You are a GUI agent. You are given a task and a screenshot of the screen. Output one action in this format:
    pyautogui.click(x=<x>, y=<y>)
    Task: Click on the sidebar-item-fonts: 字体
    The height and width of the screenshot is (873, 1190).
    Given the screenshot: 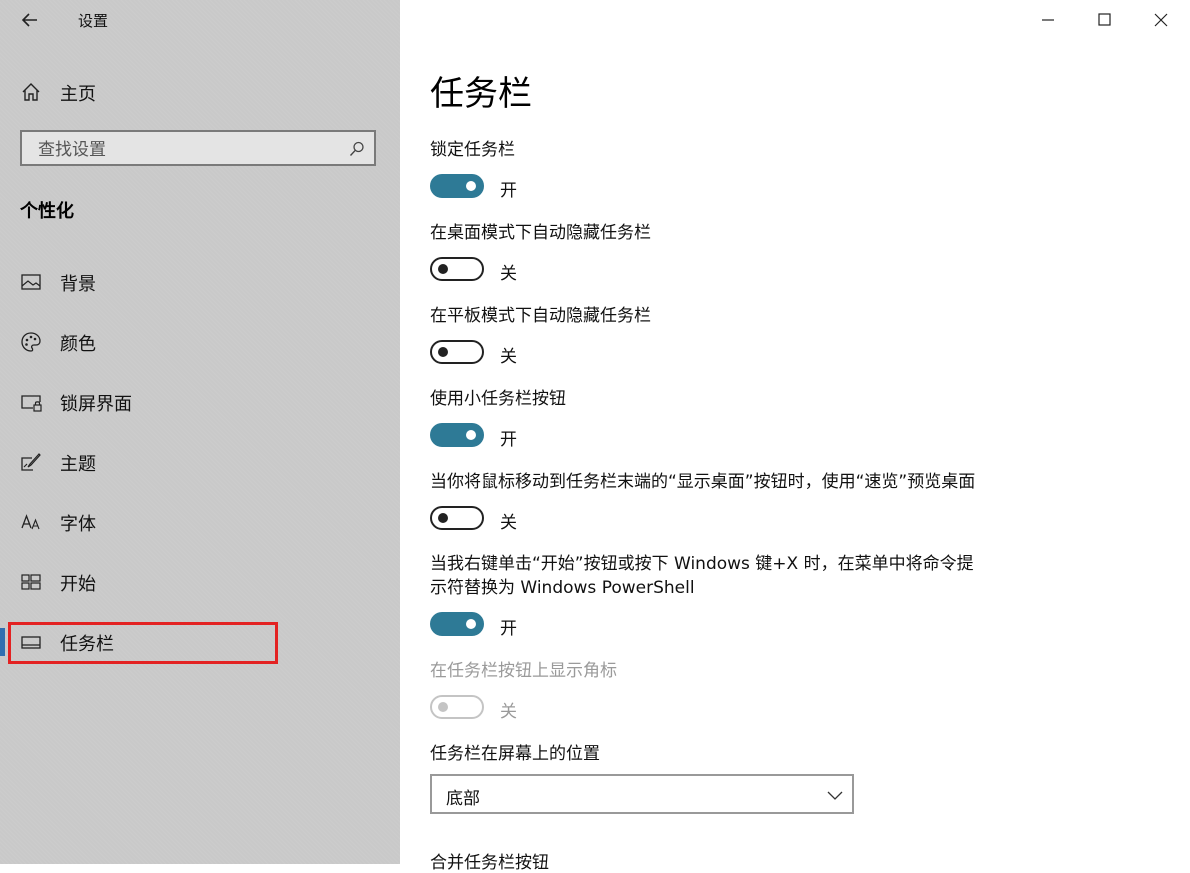 What is the action you would take?
    pyautogui.click(x=200, y=522)
    